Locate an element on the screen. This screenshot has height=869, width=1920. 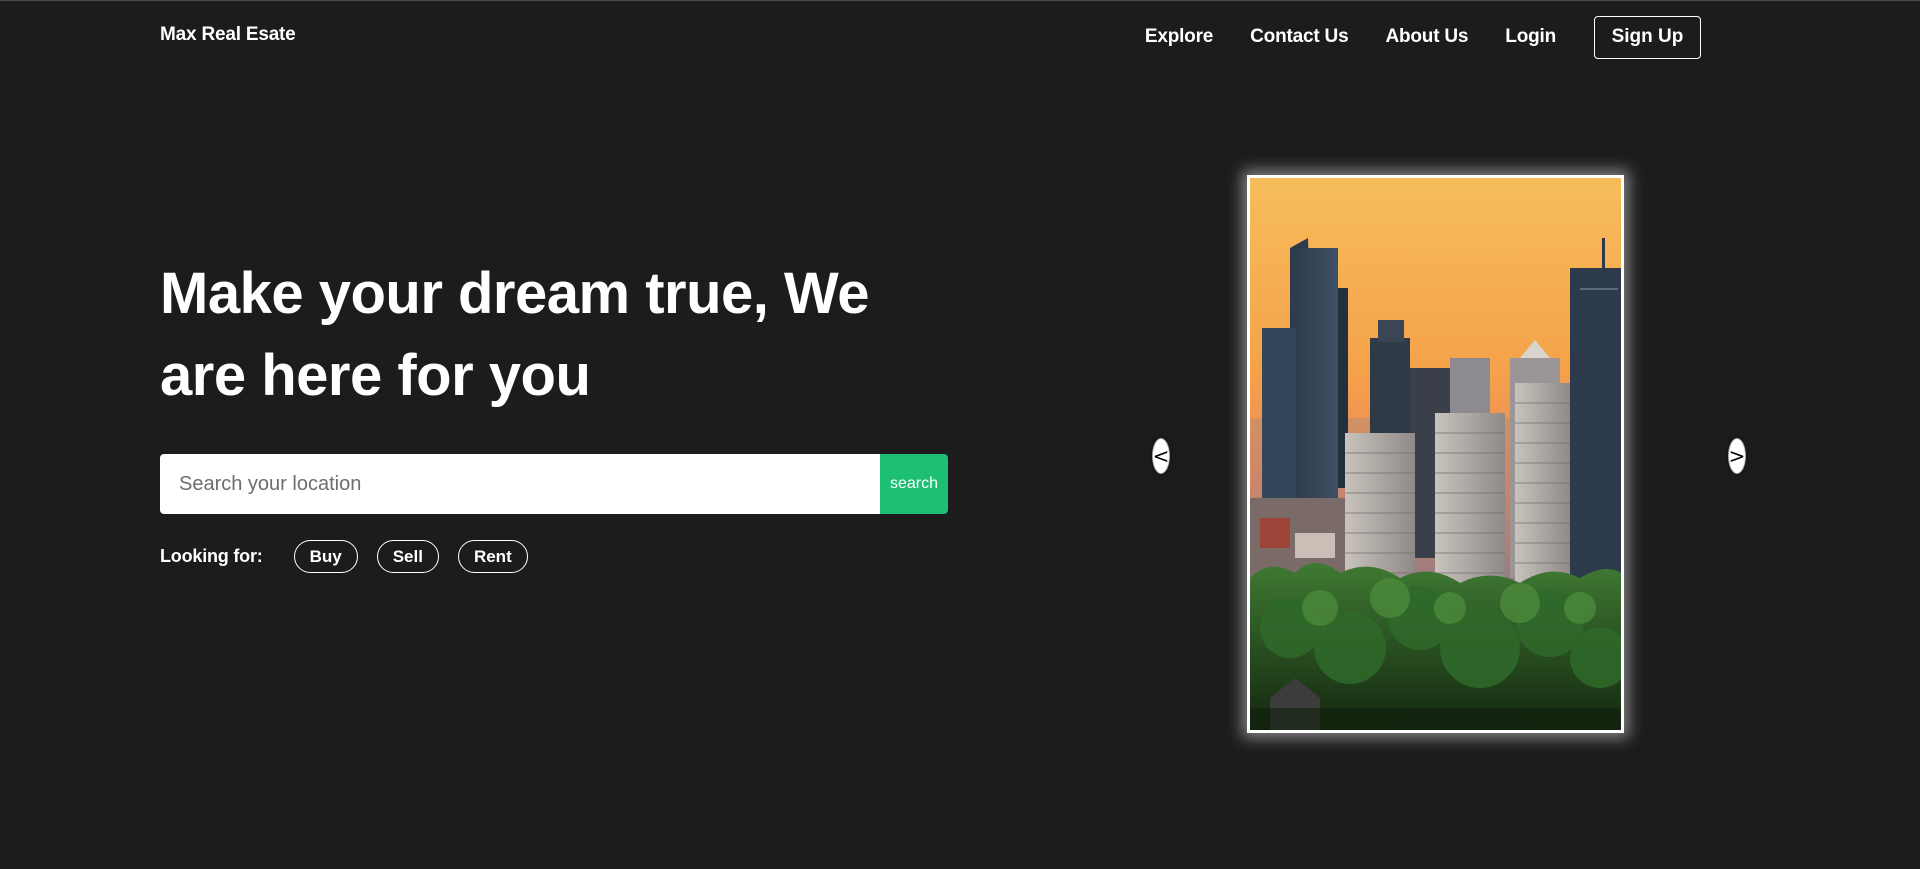
nav-login: Login is located at coordinates (1530, 37).